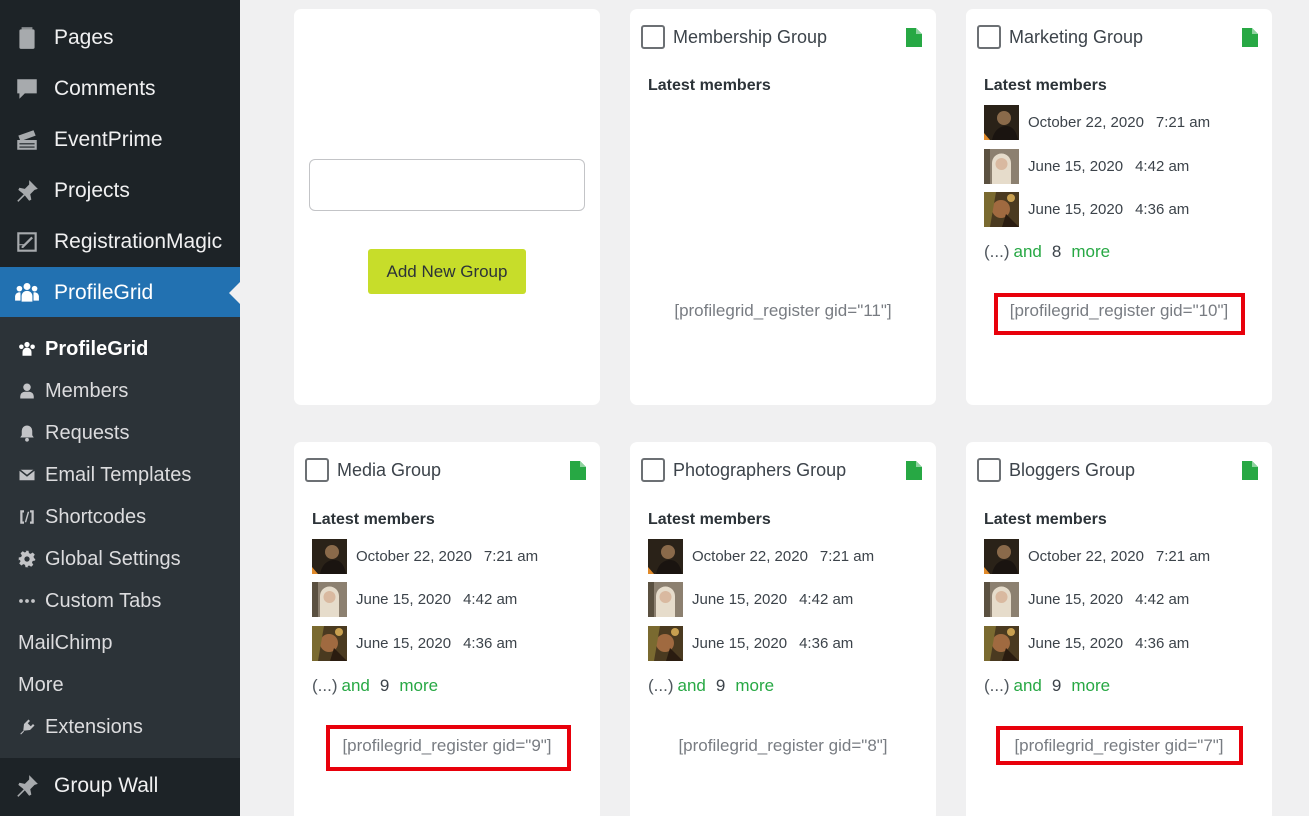 Image resolution: width=1309 pixels, height=816 pixels. Describe the element at coordinates (96, 516) in the screenshot. I see `submenu-label: Shortcodes` at that location.